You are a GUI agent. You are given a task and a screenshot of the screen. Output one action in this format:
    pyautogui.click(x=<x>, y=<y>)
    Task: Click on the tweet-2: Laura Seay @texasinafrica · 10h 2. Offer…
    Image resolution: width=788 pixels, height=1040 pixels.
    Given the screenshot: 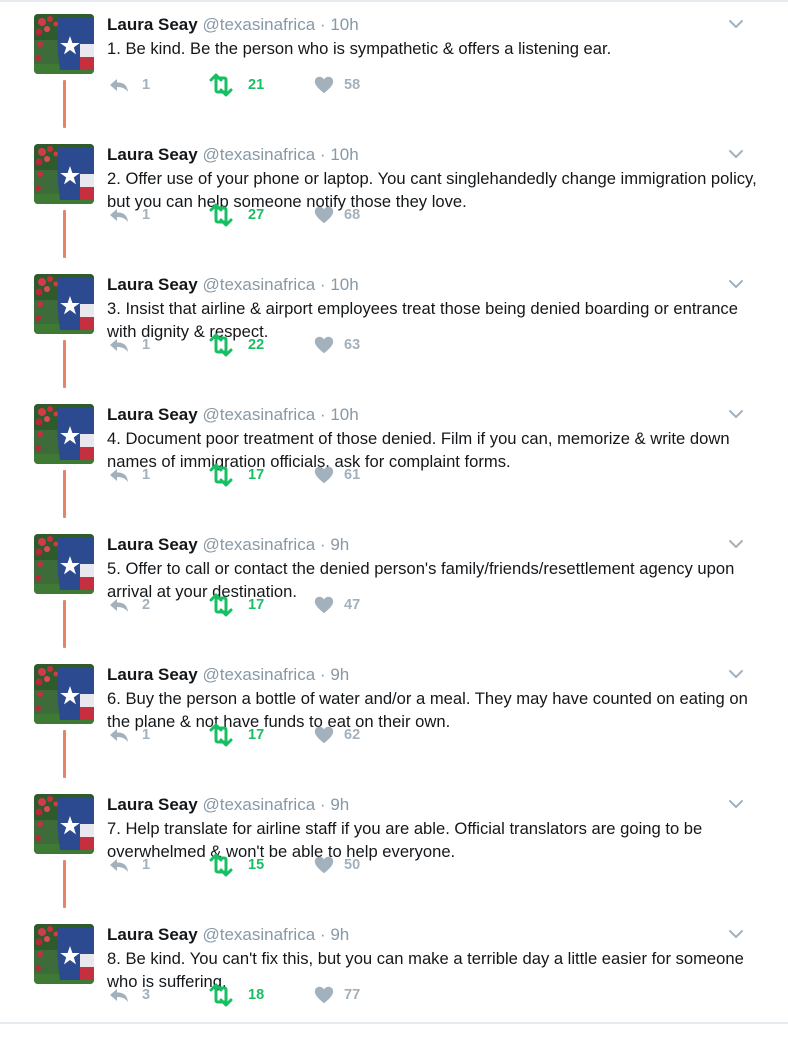 What is the action you would take?
    pyautogui.click(x=394, y=195)
    